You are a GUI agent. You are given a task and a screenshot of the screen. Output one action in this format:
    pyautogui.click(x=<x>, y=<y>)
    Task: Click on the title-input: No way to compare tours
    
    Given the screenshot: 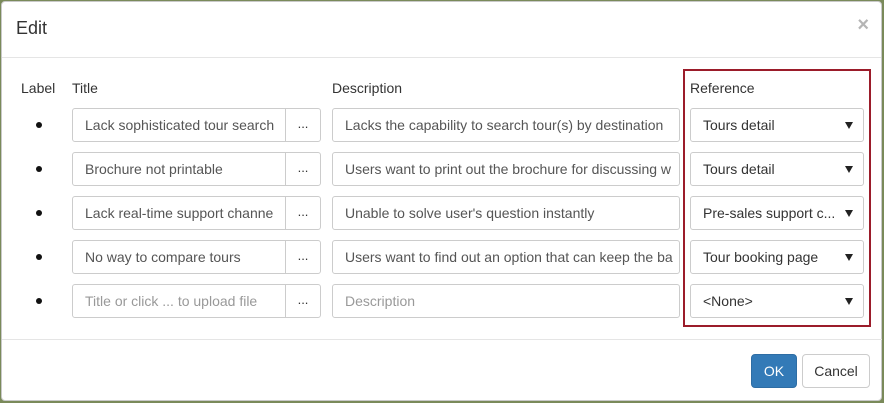 What is the action you would take?
    pyautogui.click(x=179, y=257)
    